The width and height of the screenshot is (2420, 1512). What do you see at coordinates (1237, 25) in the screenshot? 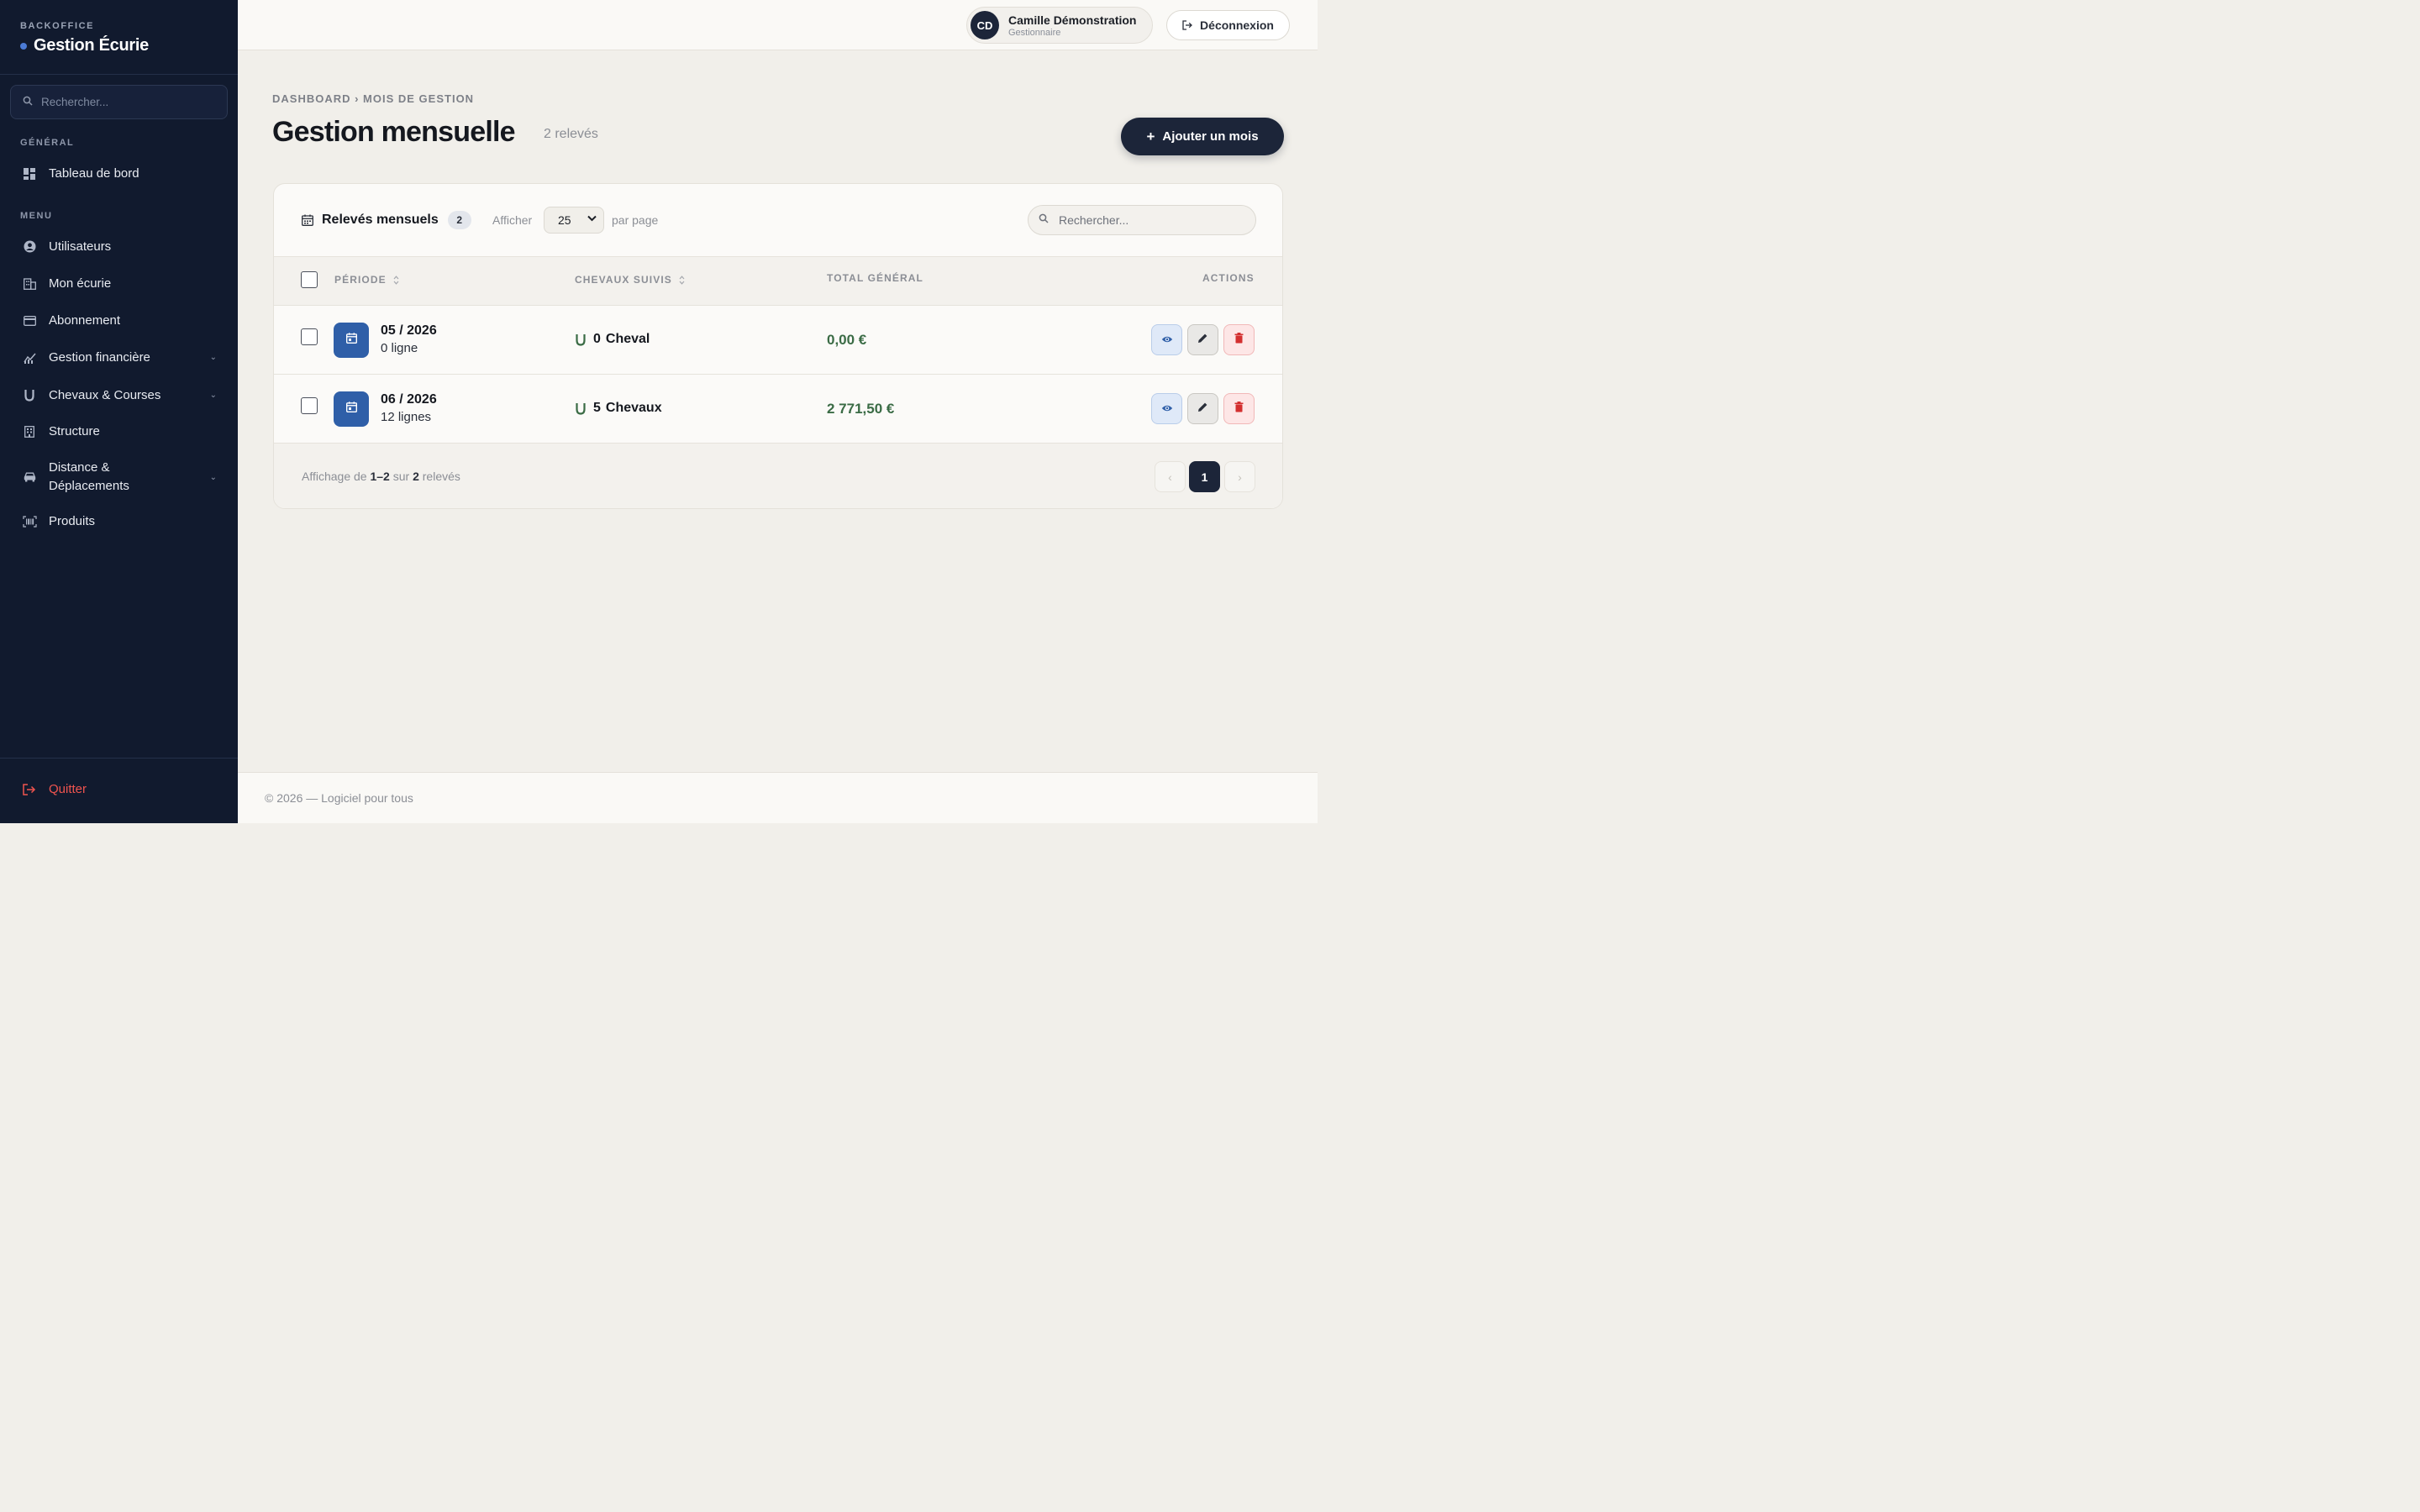
I see `logout-label: Déconnexion` at bounding box center [1237, 25].